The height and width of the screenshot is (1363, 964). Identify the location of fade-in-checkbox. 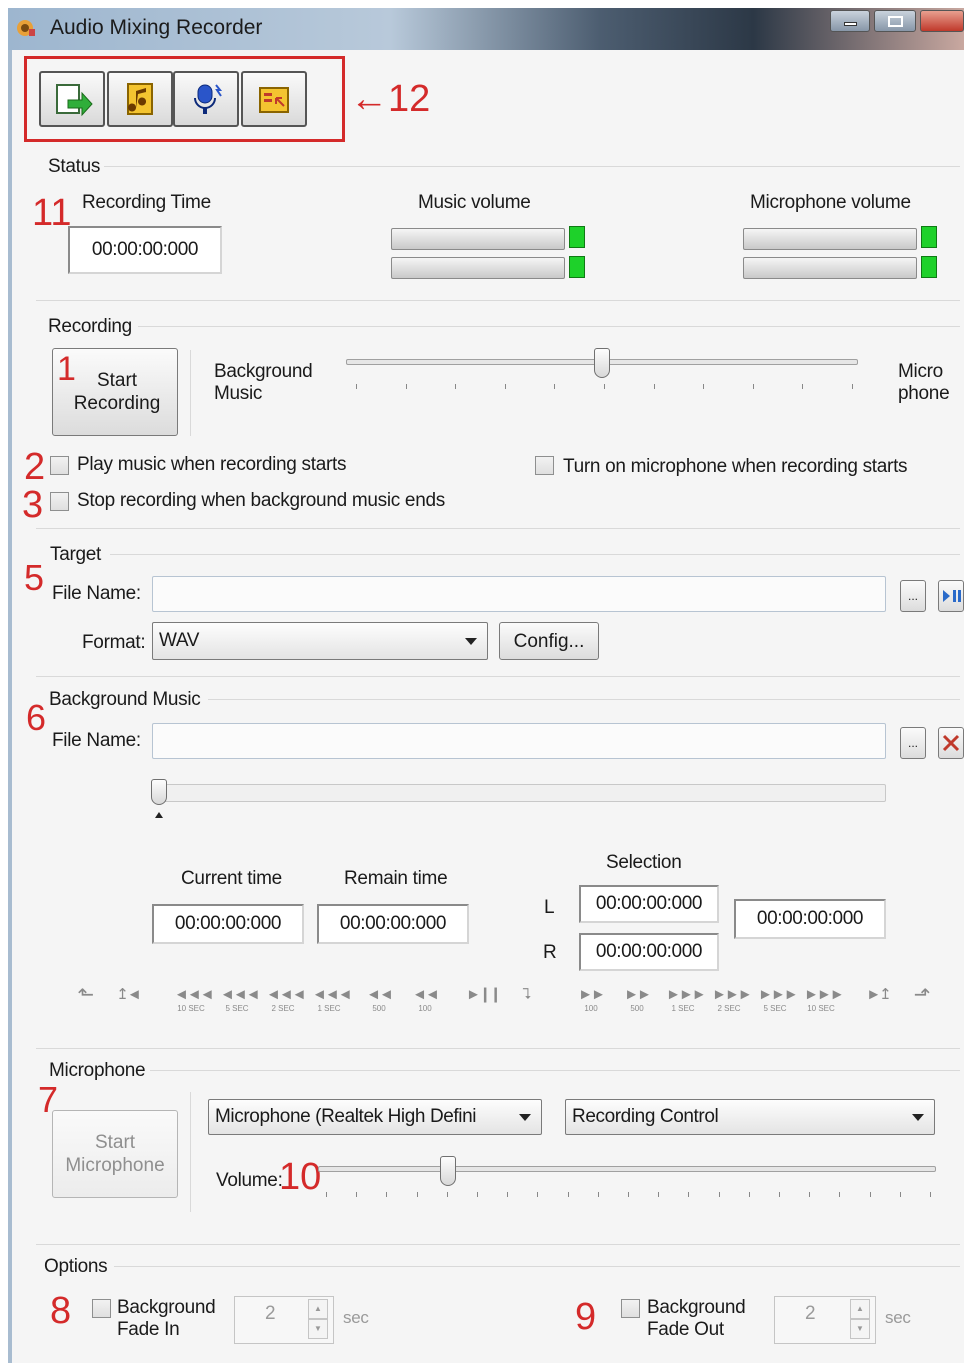
(101, 1308).